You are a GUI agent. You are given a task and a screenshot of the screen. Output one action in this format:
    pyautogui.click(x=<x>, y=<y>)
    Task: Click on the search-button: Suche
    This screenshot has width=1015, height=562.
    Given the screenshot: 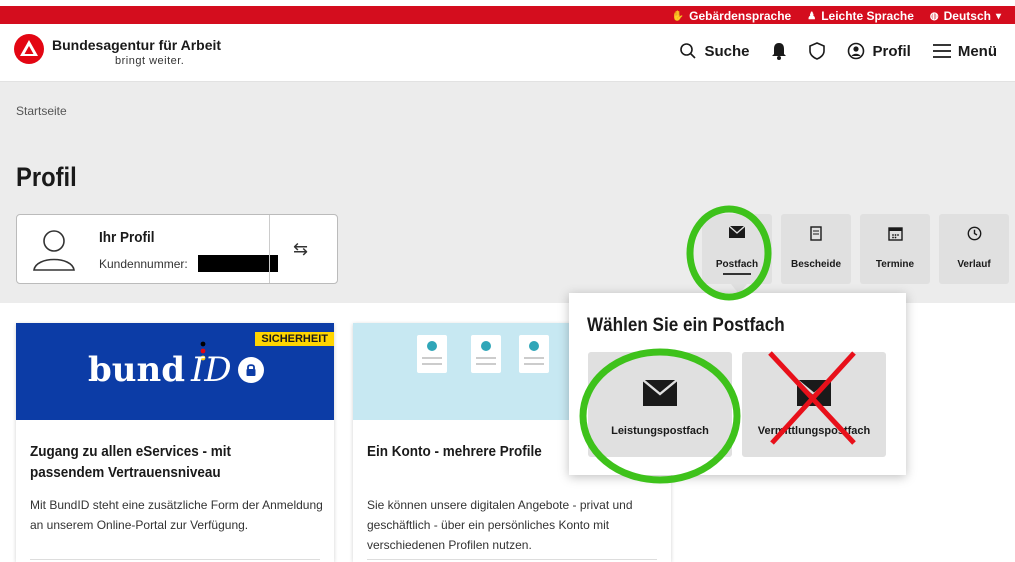 What is the action you would take?
    pyautogui.click(x=714, y=51)
    